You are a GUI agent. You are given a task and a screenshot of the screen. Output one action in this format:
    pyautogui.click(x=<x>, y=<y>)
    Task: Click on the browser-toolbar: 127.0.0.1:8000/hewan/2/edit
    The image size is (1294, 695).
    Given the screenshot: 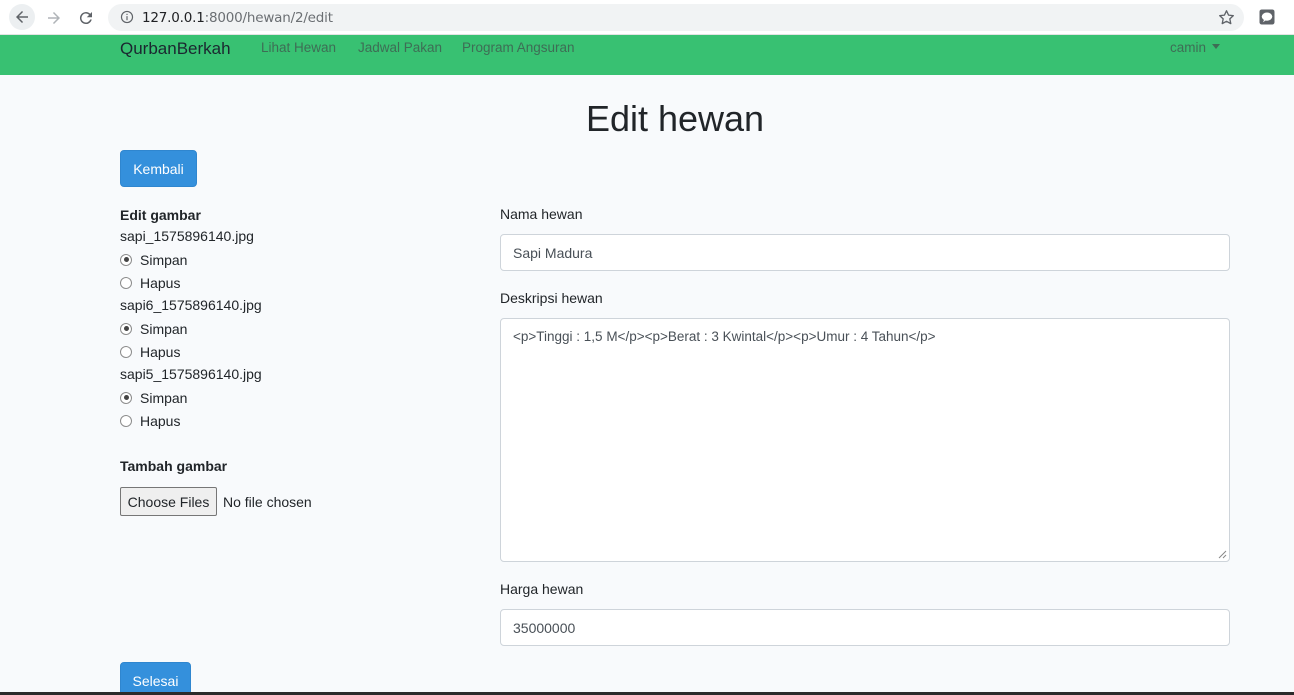 What is the action you would take?
    pyautogui.click(x=647, y=17)
    